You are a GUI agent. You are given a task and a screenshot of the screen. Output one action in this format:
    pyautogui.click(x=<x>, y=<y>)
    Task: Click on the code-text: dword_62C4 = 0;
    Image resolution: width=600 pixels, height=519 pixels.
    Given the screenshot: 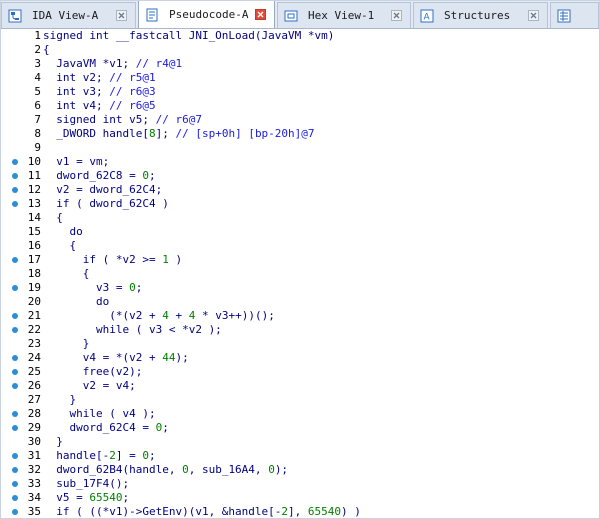 What is the action you would take?
    pyautogui.click(x=106, y=427)
    